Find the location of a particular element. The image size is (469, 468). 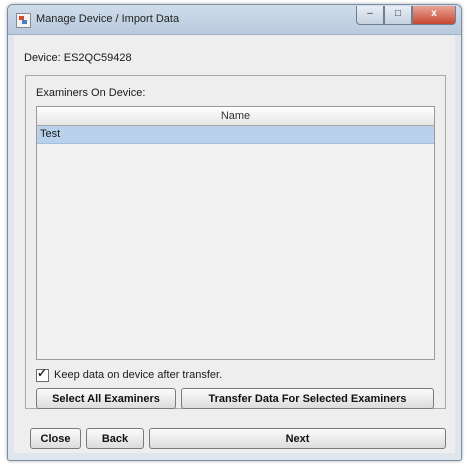

title-bar: Manage Device / Import Data – □ x is located at coordinates (234, 20).